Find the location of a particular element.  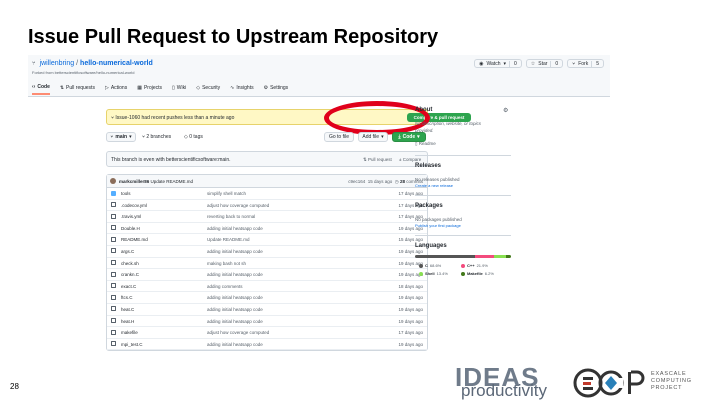

tab-projects: ▦ Projects is located at coordinates (149, 89).